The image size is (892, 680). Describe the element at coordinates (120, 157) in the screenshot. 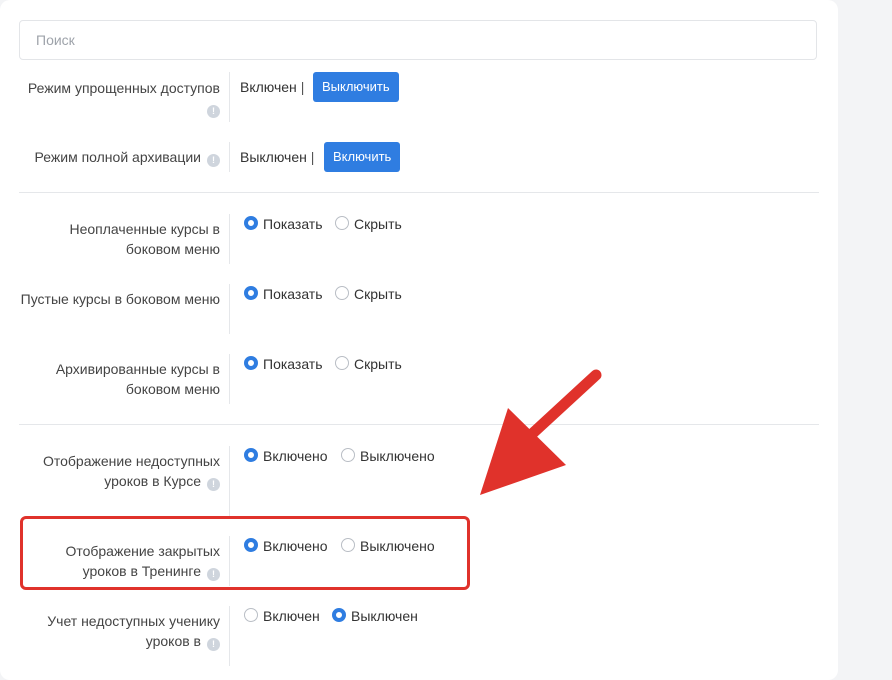

I see `full-archive-label: Режим полной архивации!` at that location.